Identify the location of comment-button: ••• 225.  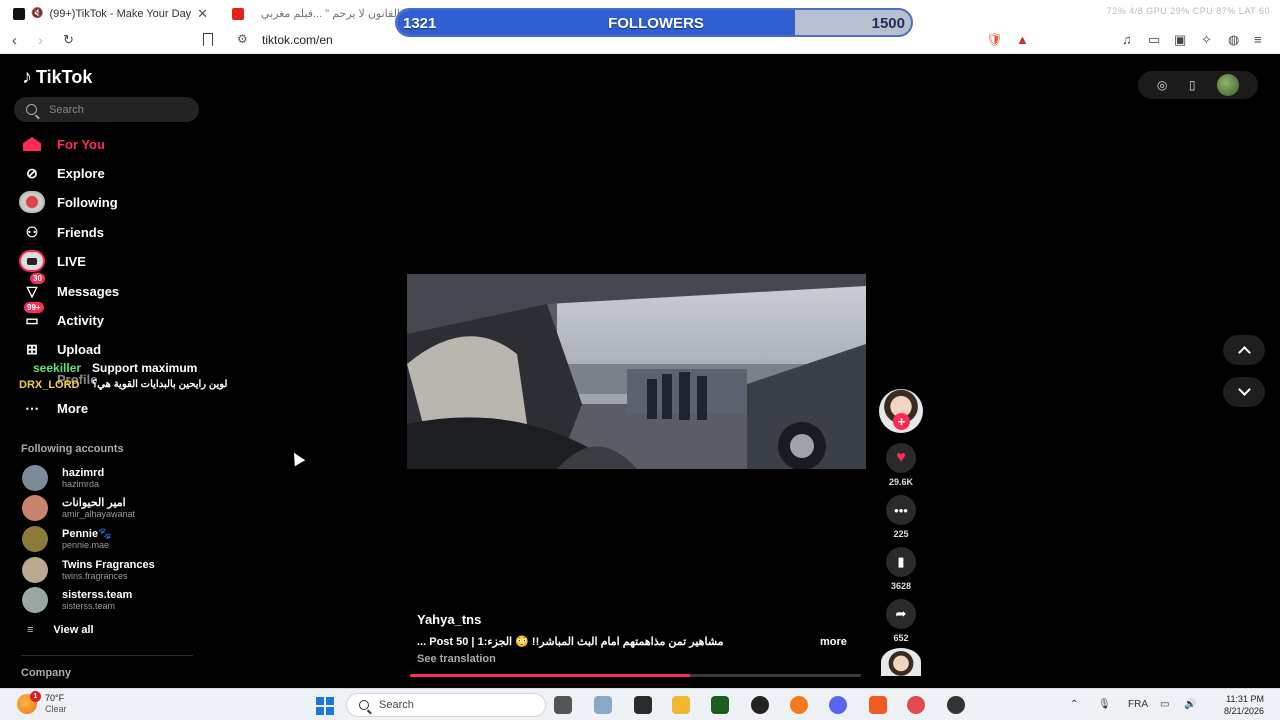
(901, 517).